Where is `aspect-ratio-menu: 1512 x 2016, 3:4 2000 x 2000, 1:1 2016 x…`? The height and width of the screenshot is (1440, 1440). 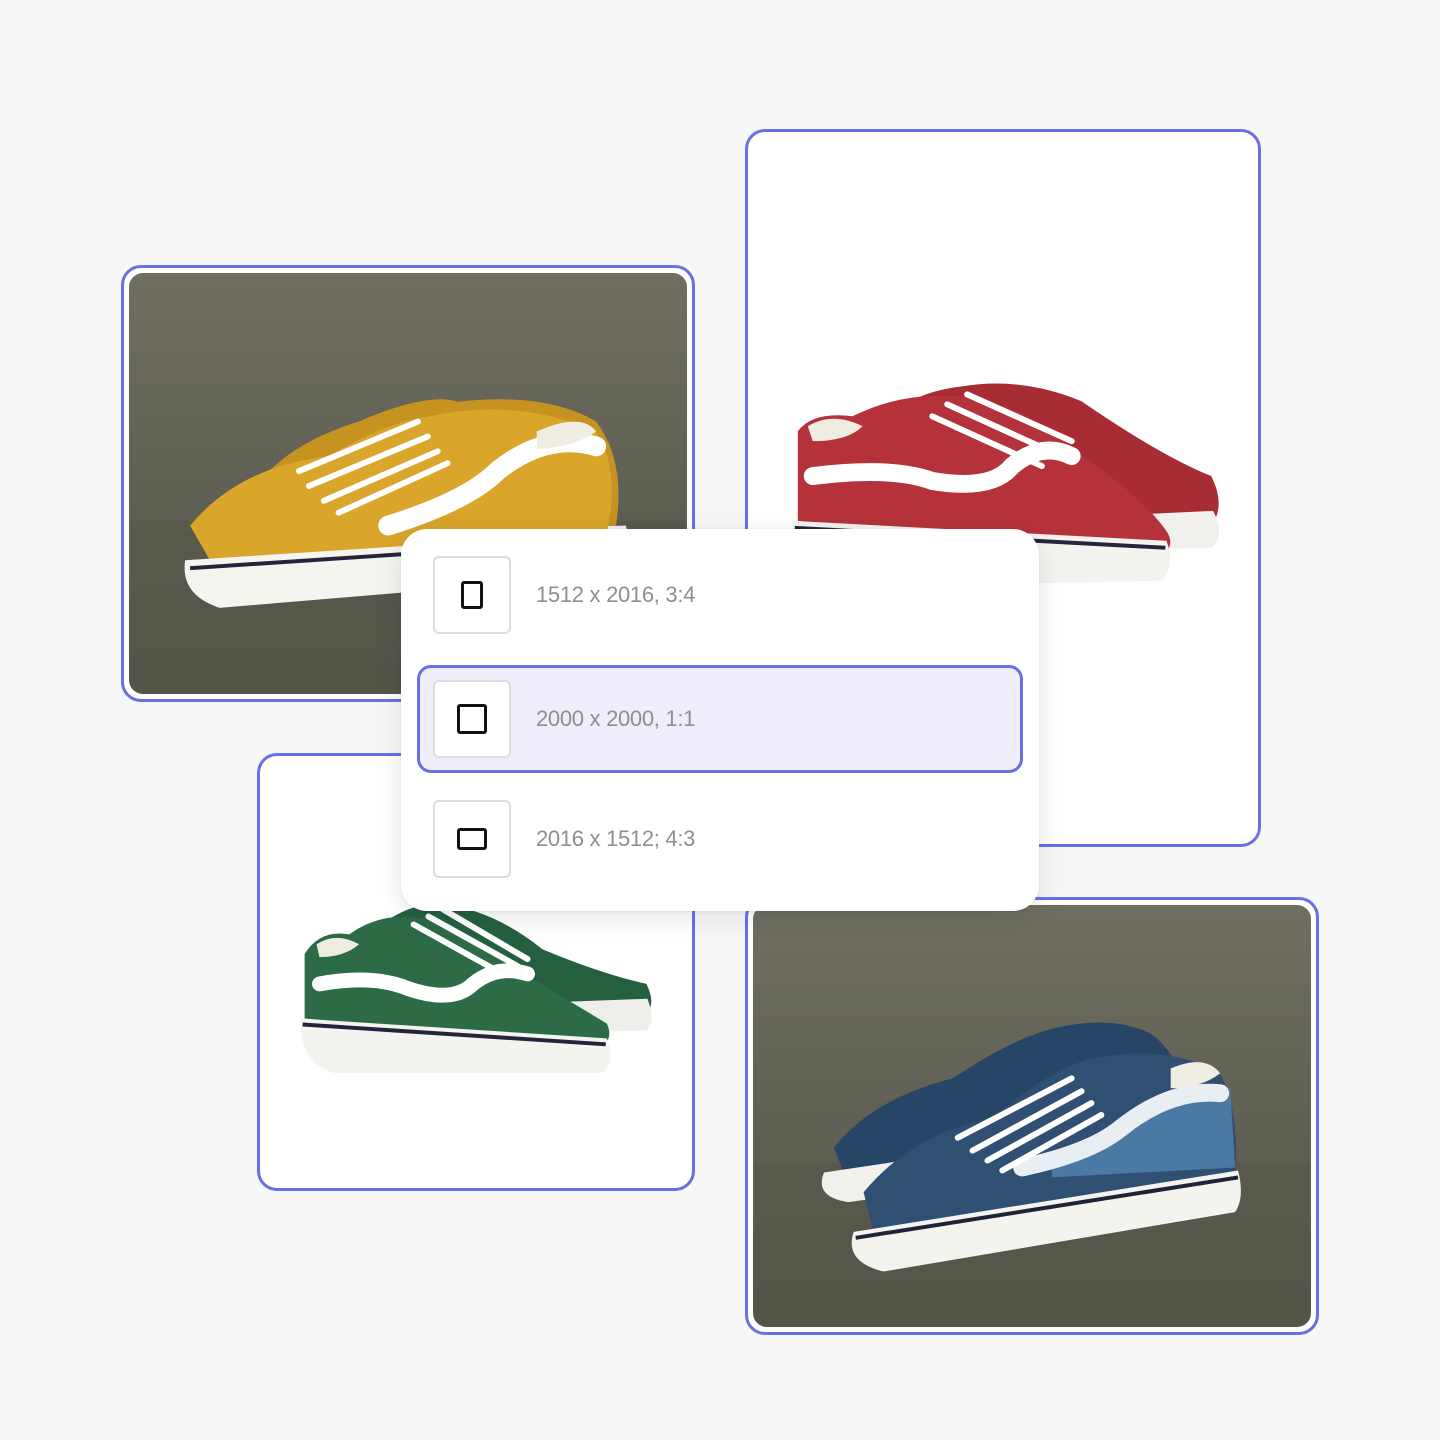 aspect-ratio-menu: 1512 x 2016, 3:4 2000 x 2000, 1:1 2016 x… is located at coordinates (720, 720).